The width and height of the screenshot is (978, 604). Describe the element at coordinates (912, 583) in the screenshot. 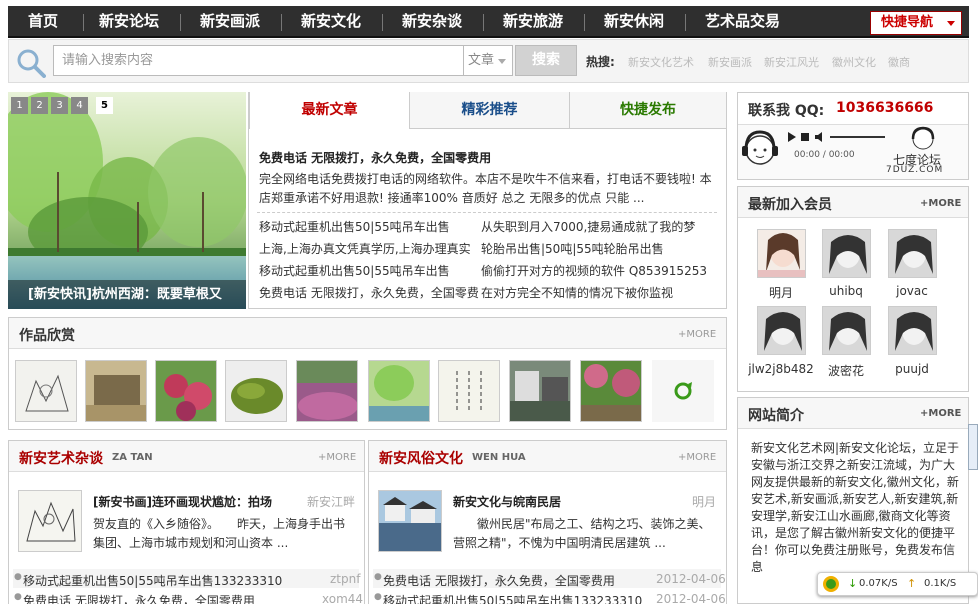

I see `upload-arrow-icon: ↑` at that location.